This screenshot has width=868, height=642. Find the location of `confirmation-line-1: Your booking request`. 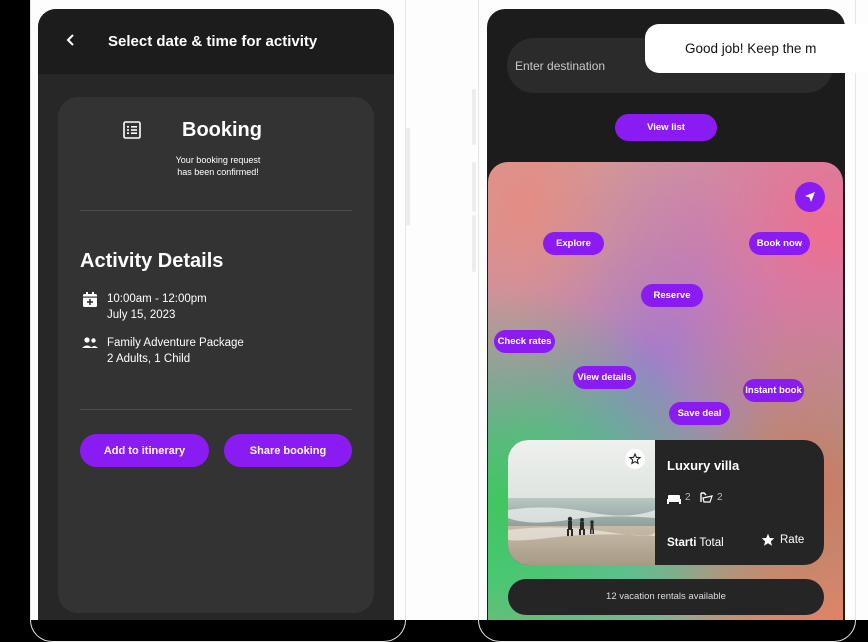

confirmation-line-1: Your booking request is located at coordinates (218, 160).